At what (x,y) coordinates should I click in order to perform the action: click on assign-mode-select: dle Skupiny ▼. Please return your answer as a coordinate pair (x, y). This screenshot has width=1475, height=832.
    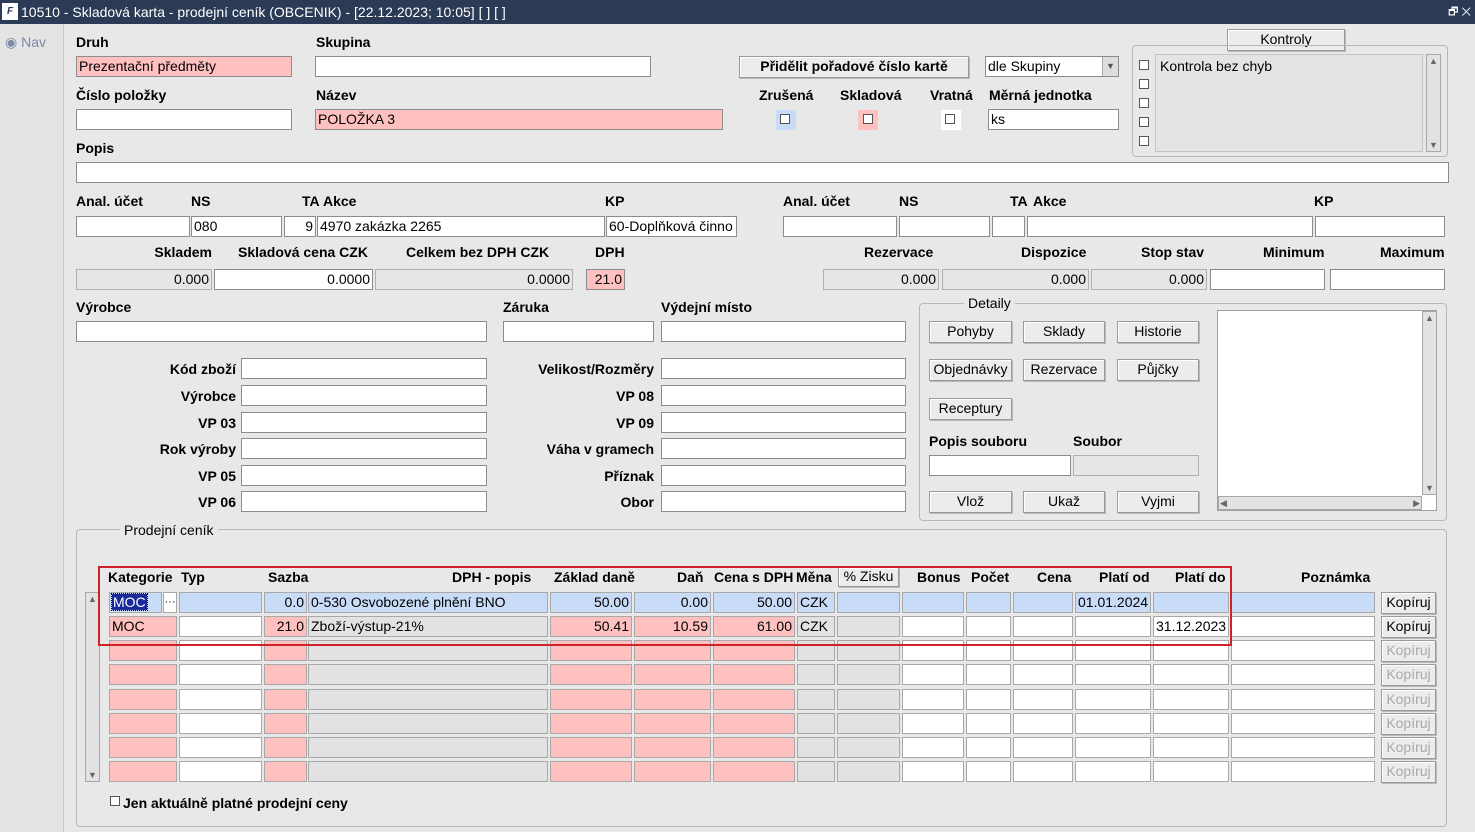
    Looking at the image, I should click on (1052, 66).